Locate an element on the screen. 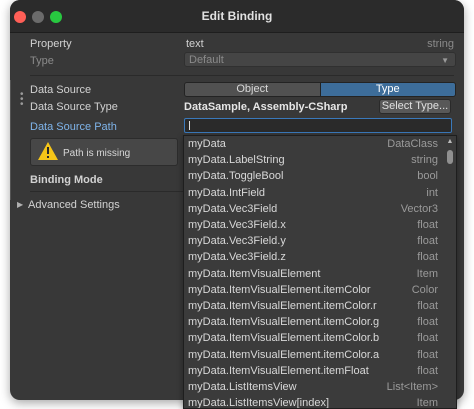  suggestion-path: myData.Vec3Field is located at coordinates (233, 208).